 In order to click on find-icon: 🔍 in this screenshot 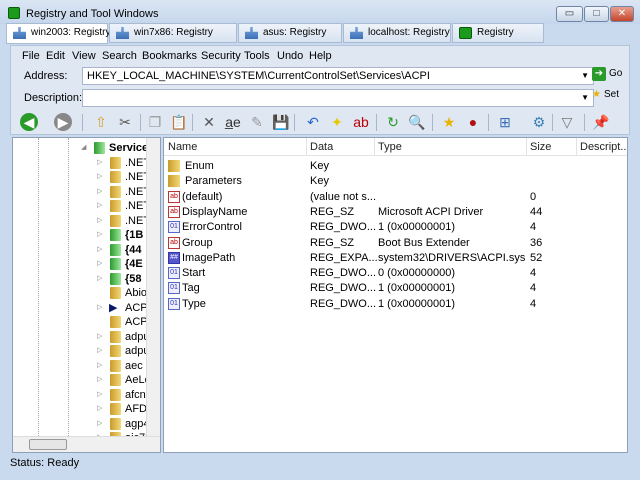, I will do `click(417, 122)`.